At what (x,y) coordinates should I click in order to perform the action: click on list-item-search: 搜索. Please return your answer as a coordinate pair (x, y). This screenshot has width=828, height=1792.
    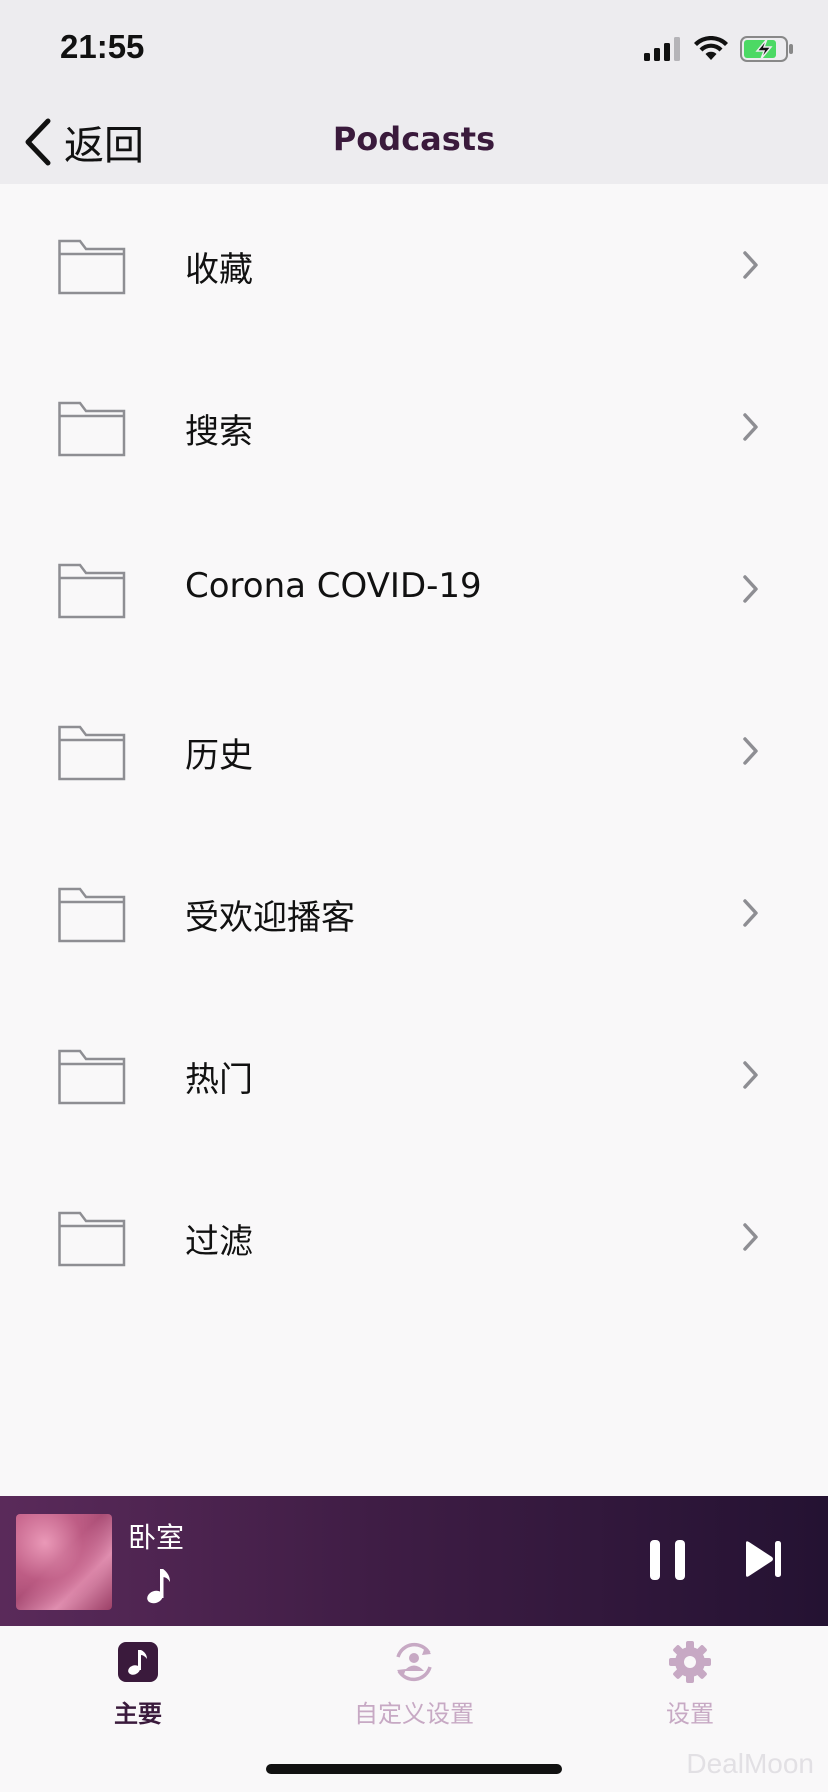
    Looking at the image, I should click on (414, 427).